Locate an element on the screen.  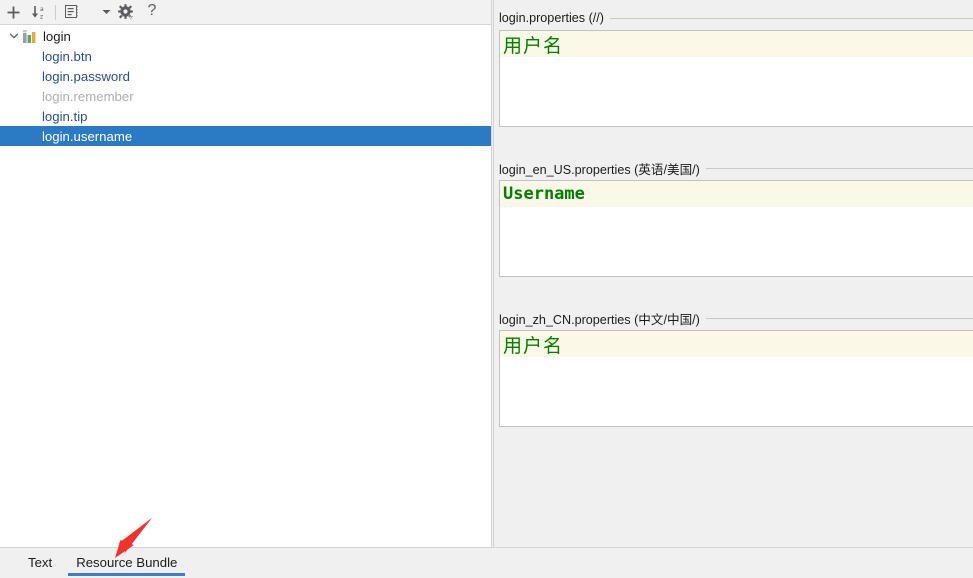
svg-text: a is located at coordinates (42, 9).